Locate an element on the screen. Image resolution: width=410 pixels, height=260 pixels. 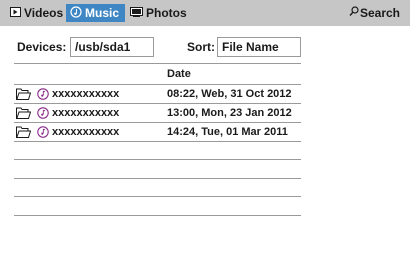
file-date: 13:00, Mon, 23 Jan 2012 is located at coordinates (229, 113).